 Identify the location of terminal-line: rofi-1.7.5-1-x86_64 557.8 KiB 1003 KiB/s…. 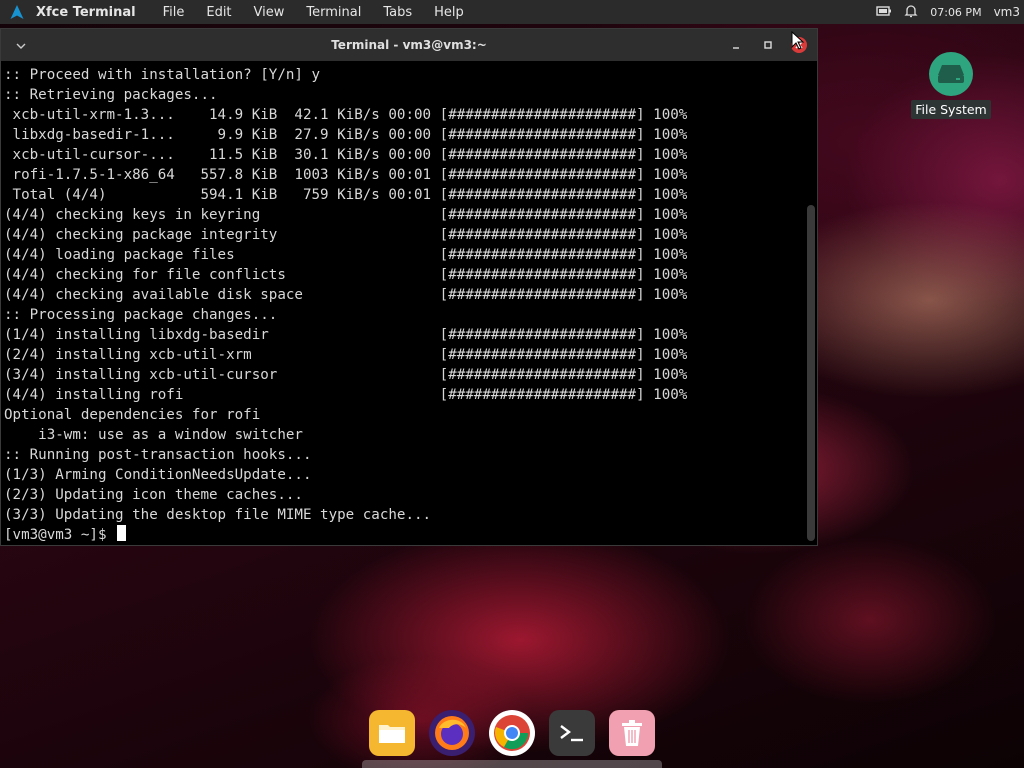
(346, 175).